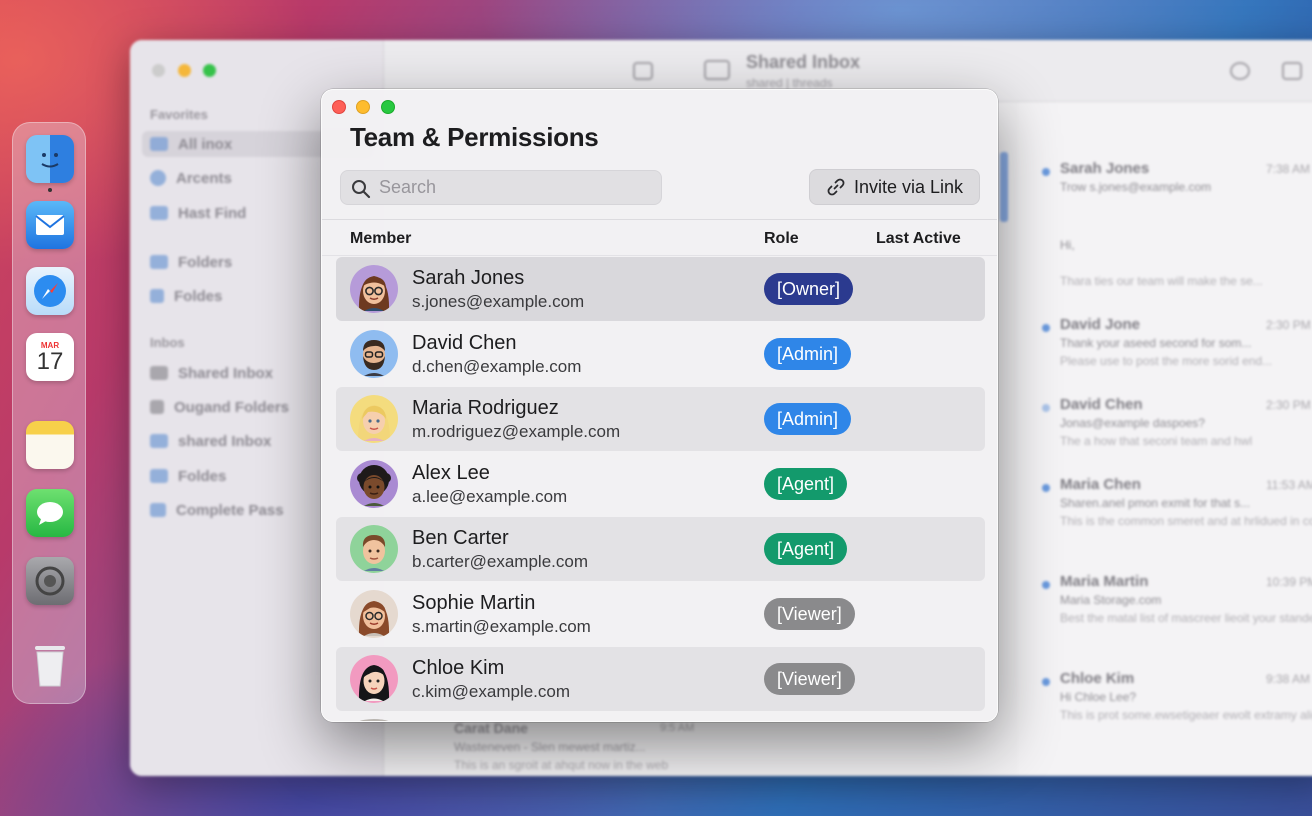 The height and width of the screenshot is (816, 1312). I want to click on sidebar-item-foldes: Foldes, so click(186, 296).